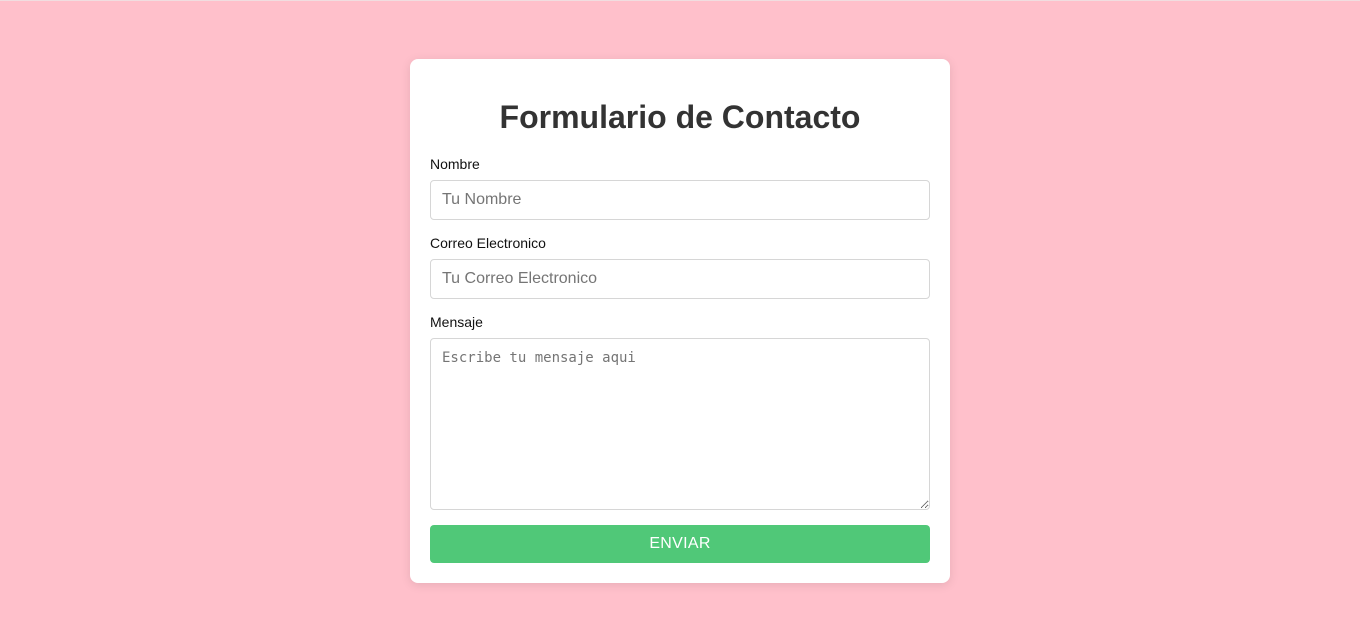 The height and width of the screenshot is (640, 1360). I want to click on email-label: Correo Electronico, so click(488, 243).